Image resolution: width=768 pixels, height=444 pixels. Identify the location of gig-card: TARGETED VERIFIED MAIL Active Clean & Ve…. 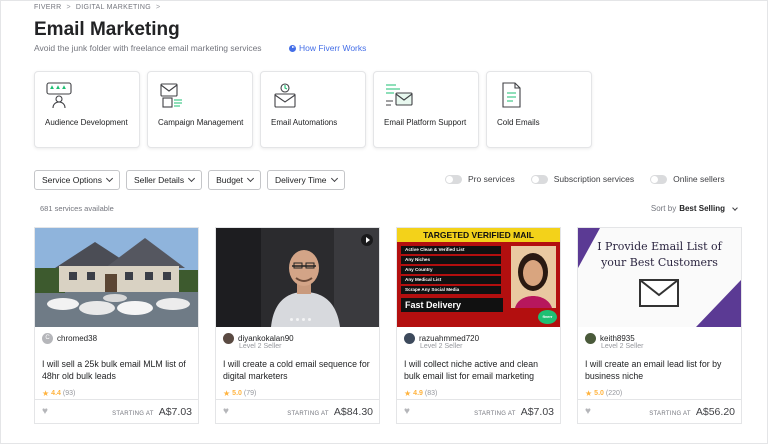
(478, 325).